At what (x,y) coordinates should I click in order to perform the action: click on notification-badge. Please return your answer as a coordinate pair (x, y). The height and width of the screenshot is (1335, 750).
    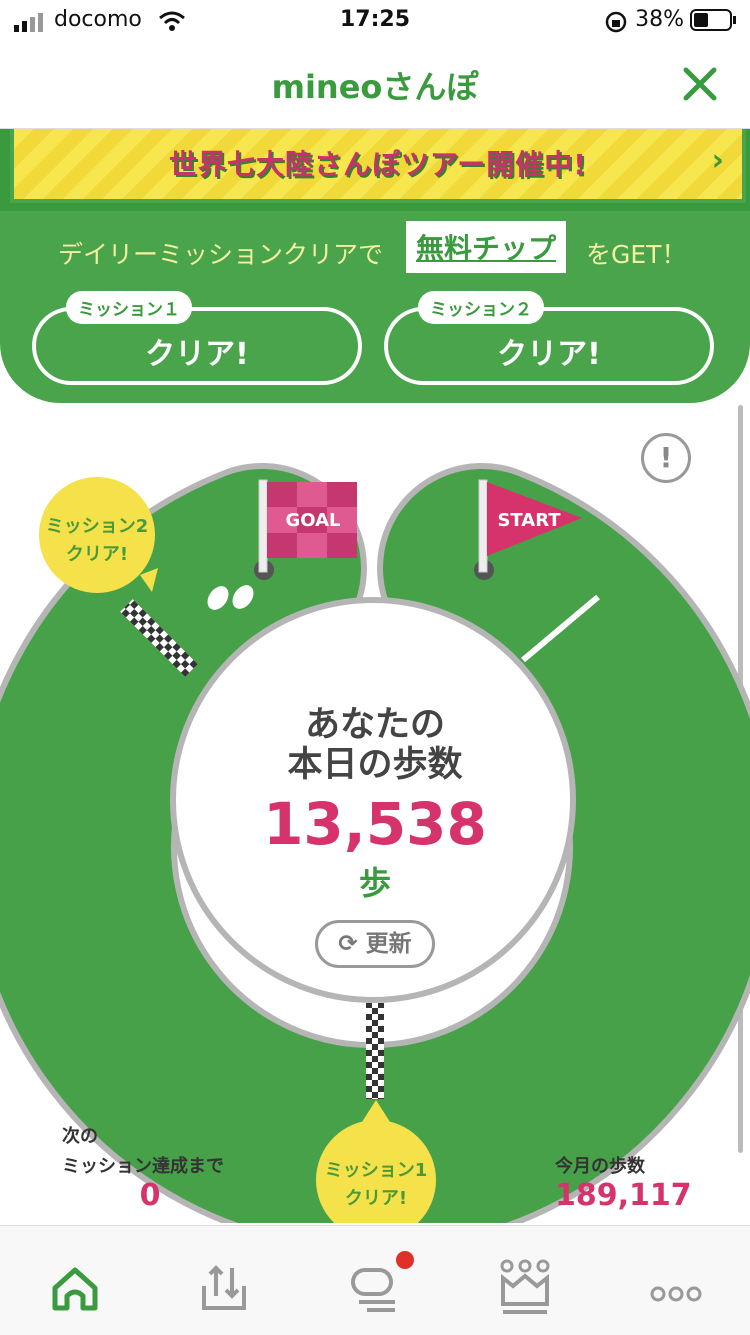
    Looking at the image, I should click on (405, 1260).